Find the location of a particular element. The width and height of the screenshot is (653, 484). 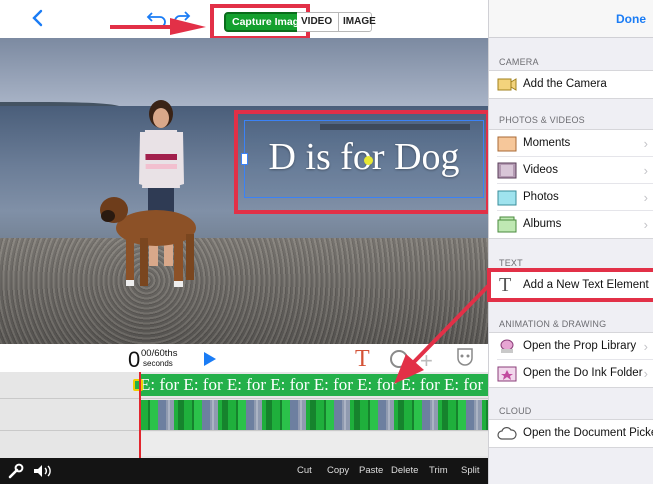

document-picker-item: Open the Document Picker is located at coordinates (575, 433).